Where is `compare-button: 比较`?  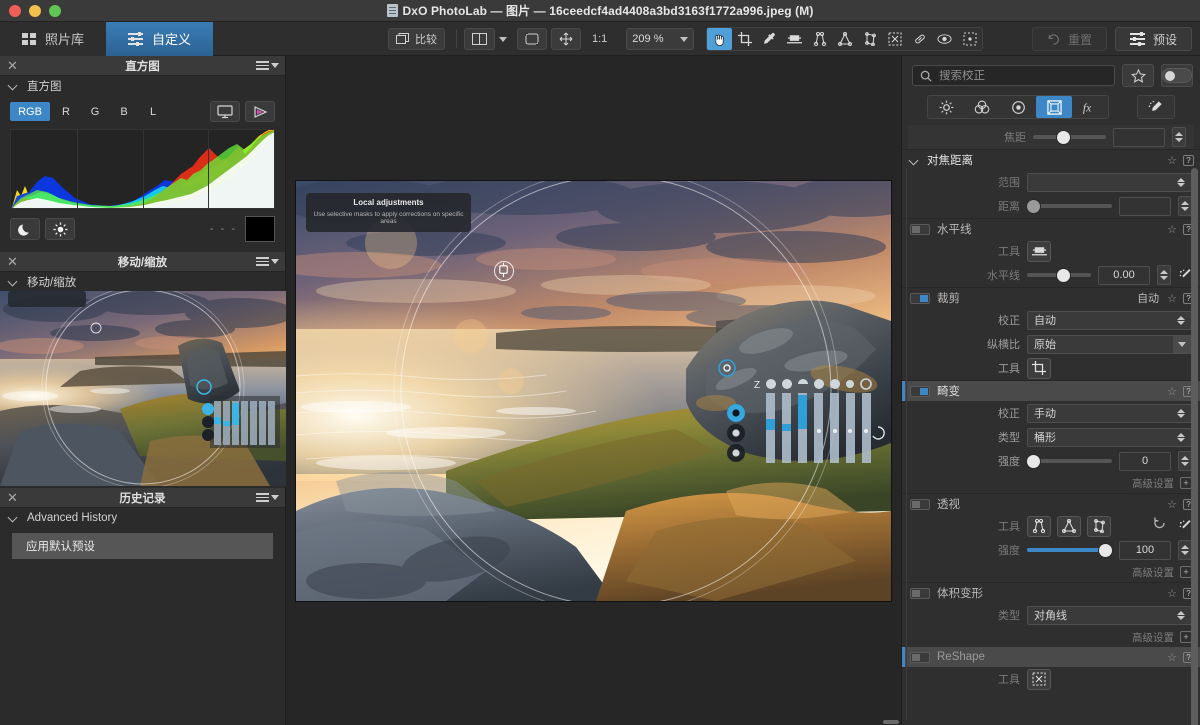
compare-button: 比较 is located at coordinates (416, 39).